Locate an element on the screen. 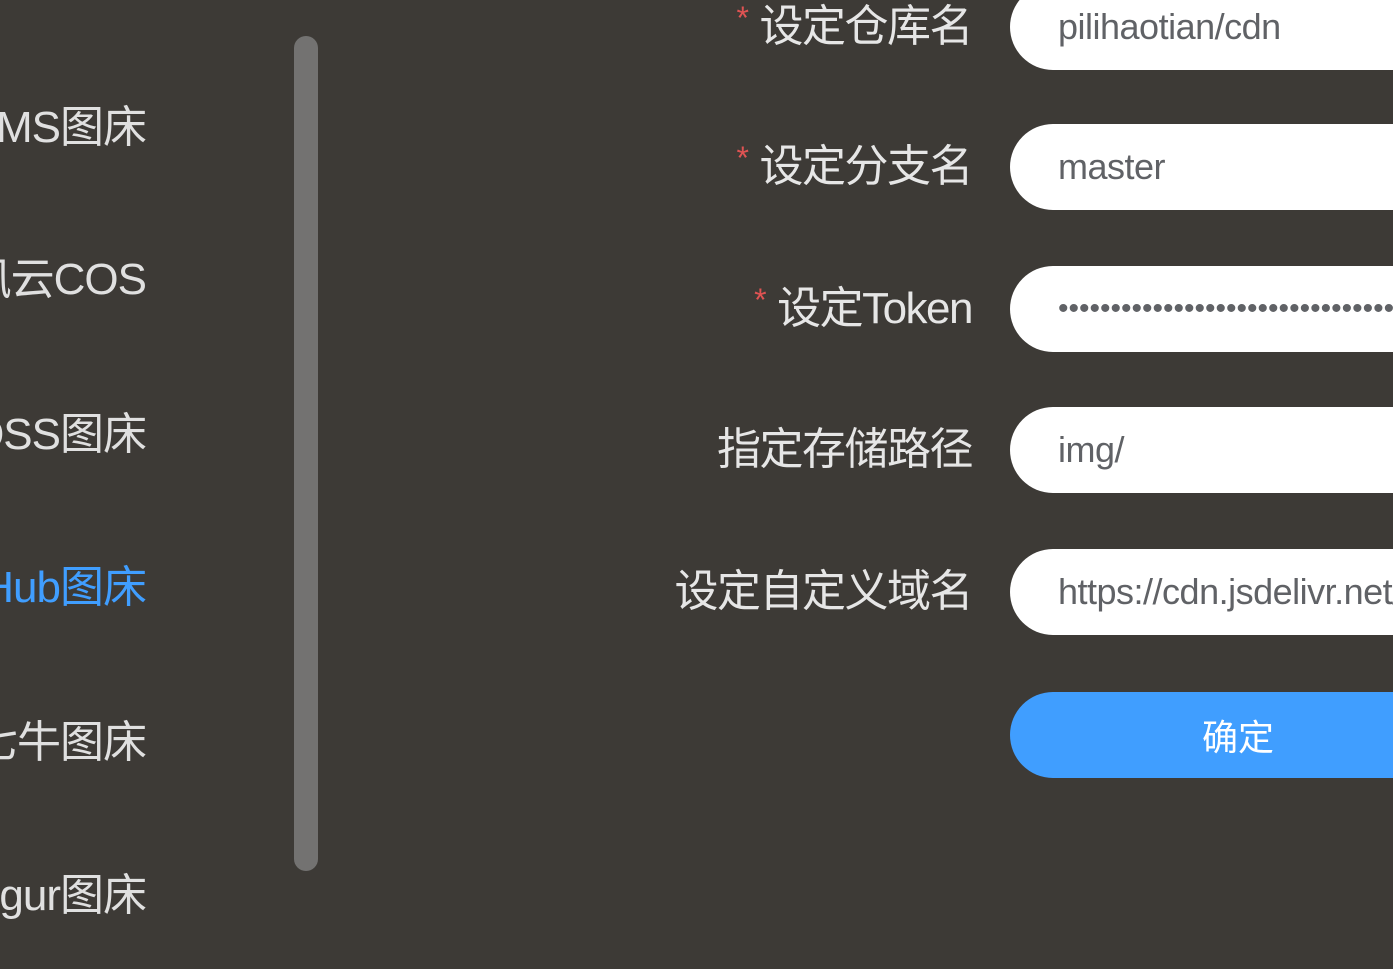  path-label: 指定存储路径 is located at coordinates (845, 449).